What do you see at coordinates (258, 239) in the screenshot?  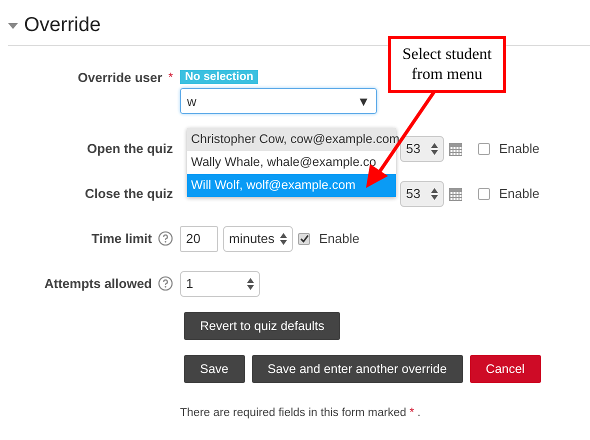 I see `unit-select: minutes` at bounding box center [258, 239].